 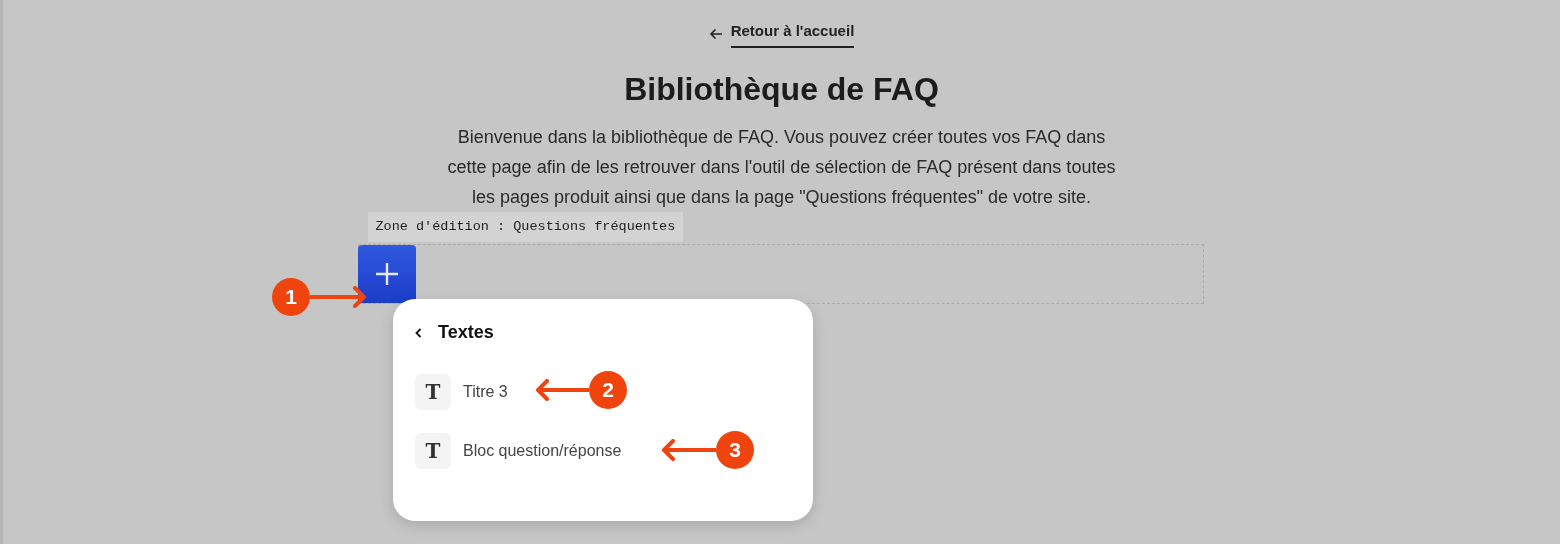 What do you see at coordinates (418, 332) in the screenshot?
I see `back-chevron-icon` at bounding box center [418, 332].